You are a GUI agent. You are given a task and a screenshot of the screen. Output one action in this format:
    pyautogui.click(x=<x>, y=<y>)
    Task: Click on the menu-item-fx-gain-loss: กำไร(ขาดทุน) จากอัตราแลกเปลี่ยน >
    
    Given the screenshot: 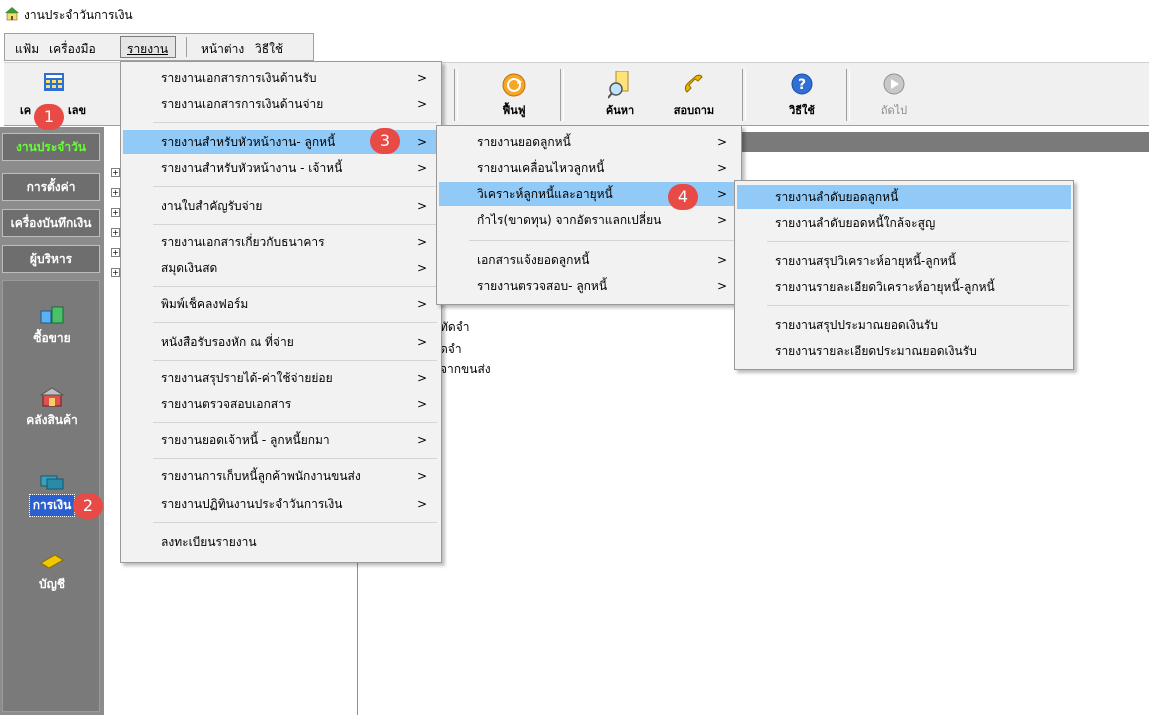 What is the action you would take?
    pyautogui.click(x=589, y=220)
    